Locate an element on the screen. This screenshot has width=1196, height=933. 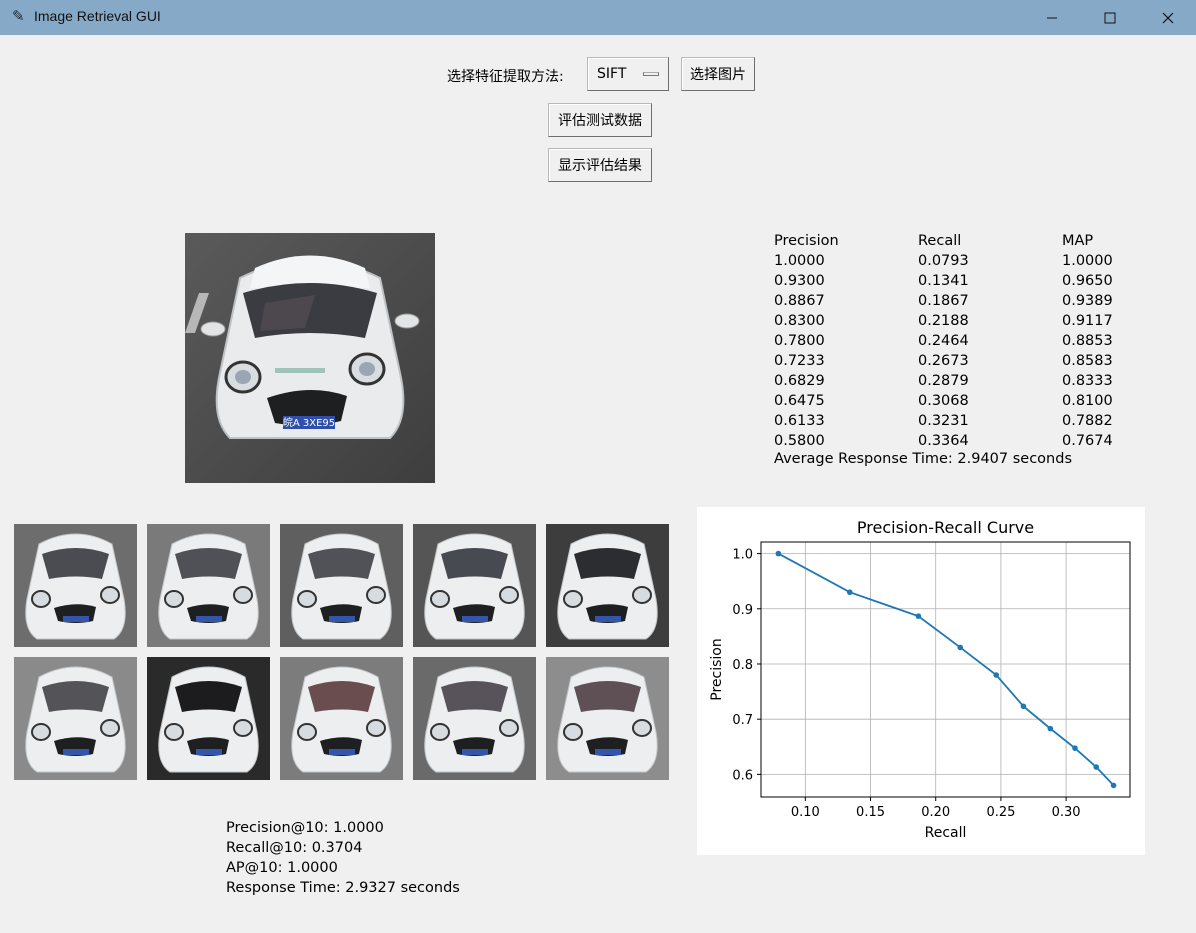
recall-cell: 0.2464 is located at coordinates (943, 341).